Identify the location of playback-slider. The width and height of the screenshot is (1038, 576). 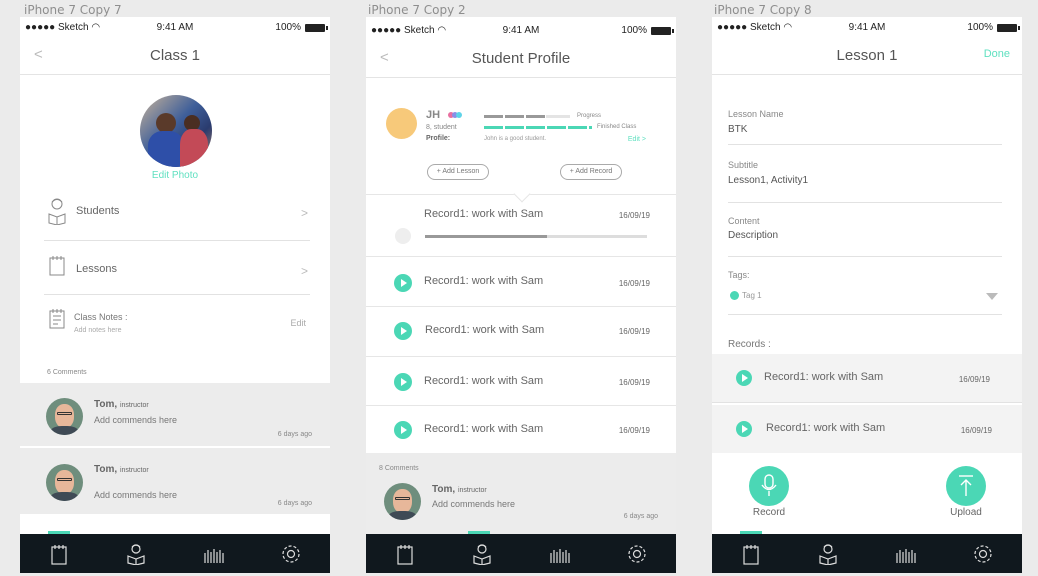
(536, 236).